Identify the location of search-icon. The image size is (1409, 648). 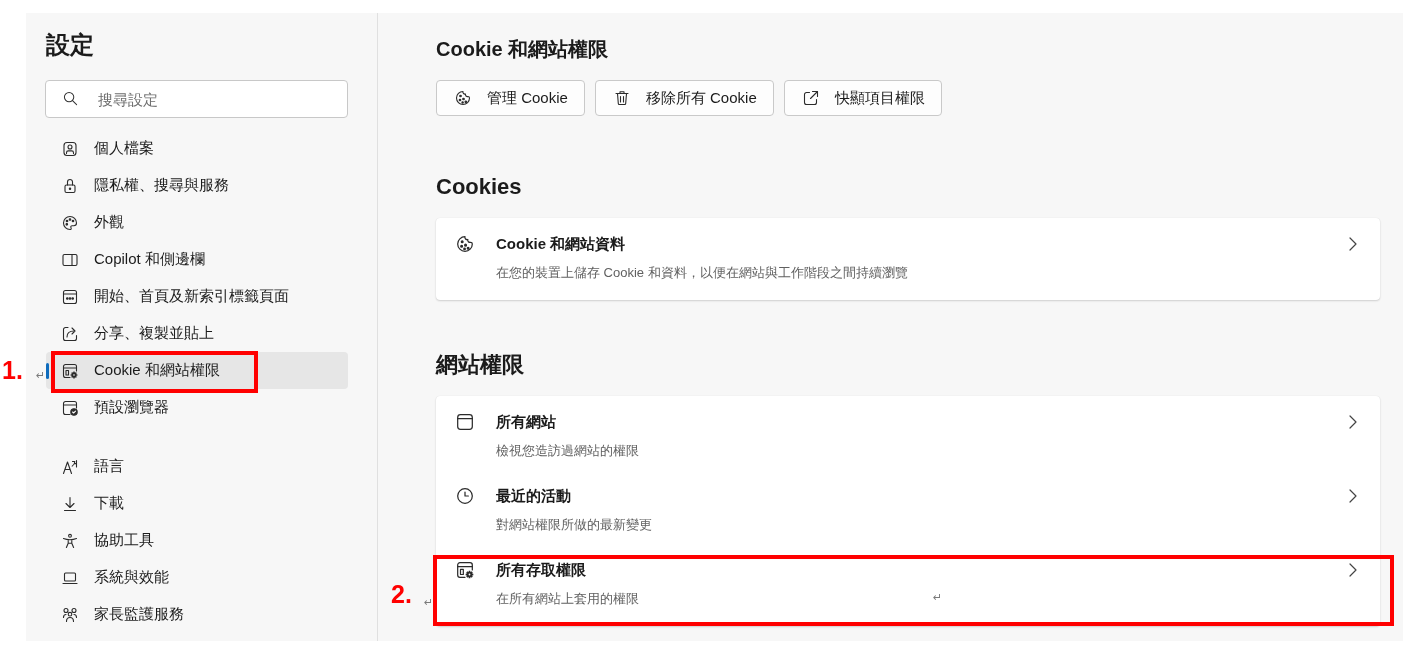
(70, 98).